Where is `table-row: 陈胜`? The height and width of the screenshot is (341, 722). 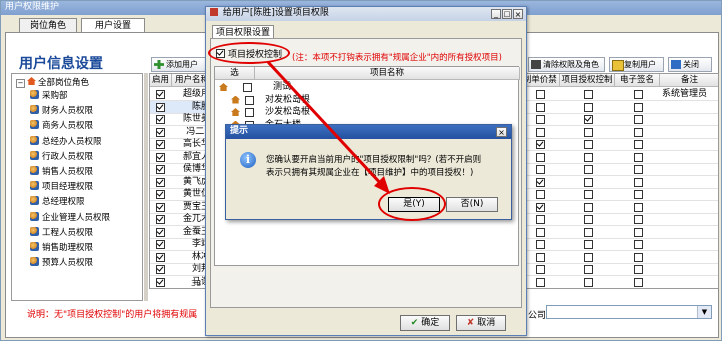
table-row: 陈胜 is located at coordinates (180, 107).